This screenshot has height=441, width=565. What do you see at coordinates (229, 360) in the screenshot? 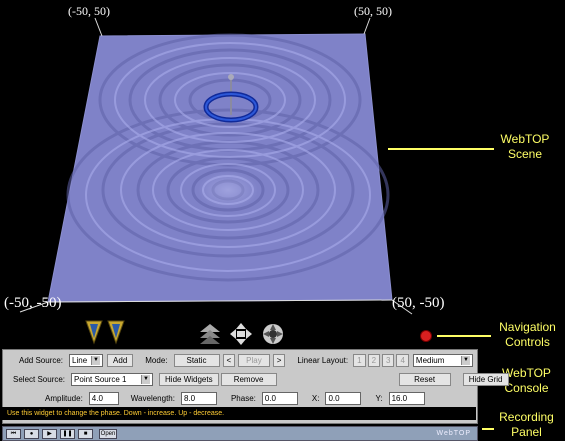
I see `prev-button: <` at bounding box center [229, 360].